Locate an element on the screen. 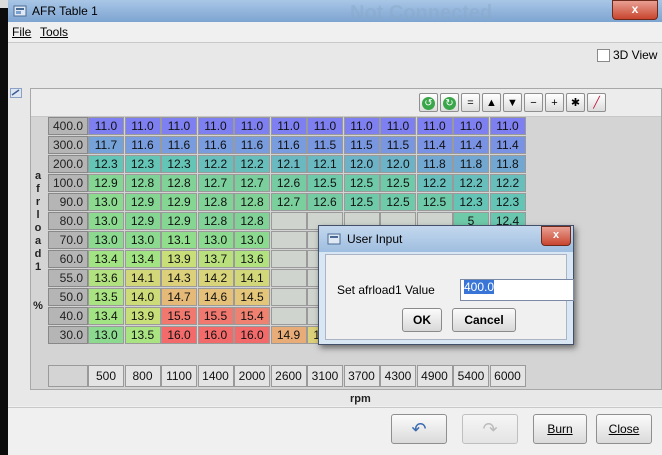 The height and width of the screenshot is (455, 662). minus-button: − is located at coordinates (533, 102).